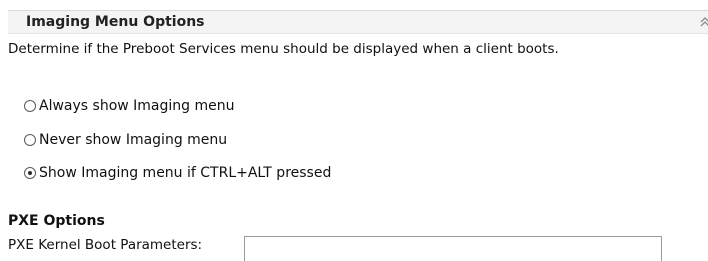 This screenshot has width=708, height=261. Describe the element at coordinates (137, 106) in the screenshot. I see `radio-label: Always show Imaging menu` at that location.